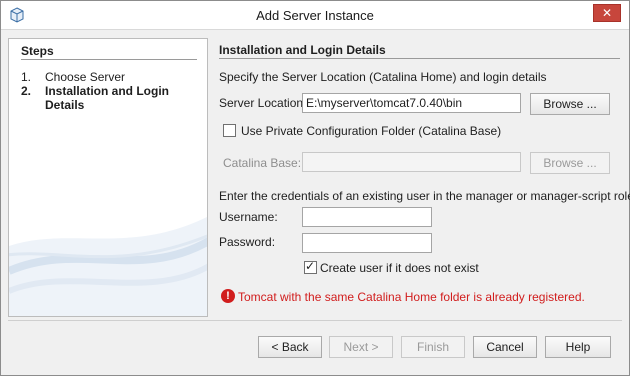 The image size is (630, 376). I want to click on password-label: Password:, so click(247, 242).